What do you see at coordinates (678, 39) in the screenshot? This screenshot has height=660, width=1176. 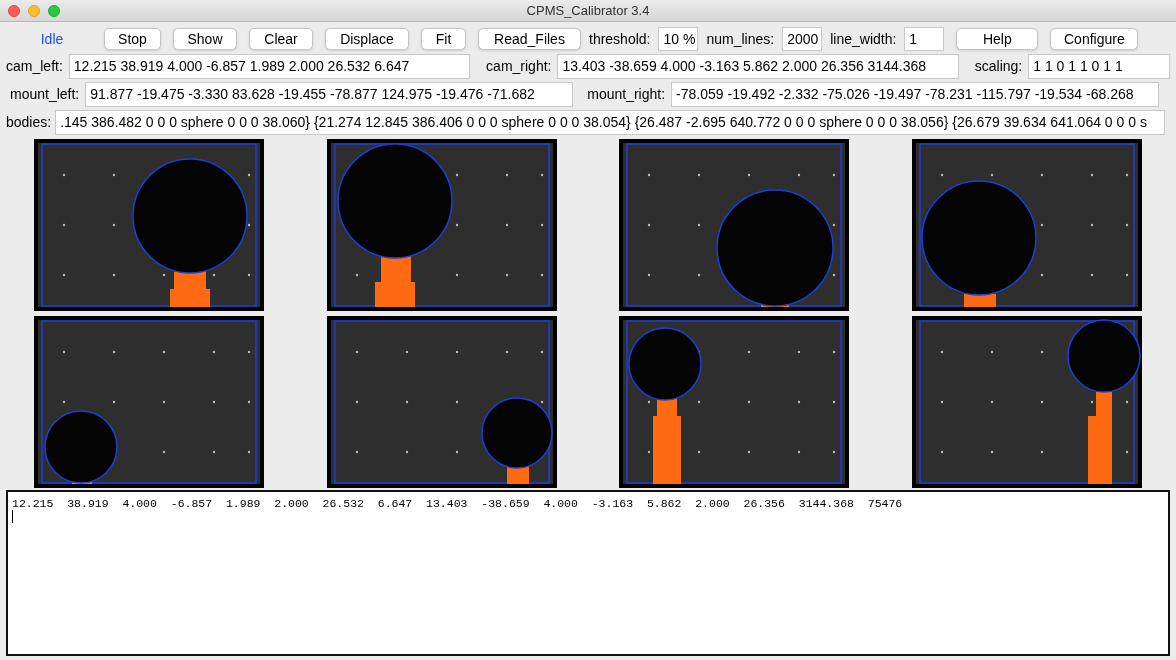 I see `setting-field: 10 %` at bounding box center [678, 39].